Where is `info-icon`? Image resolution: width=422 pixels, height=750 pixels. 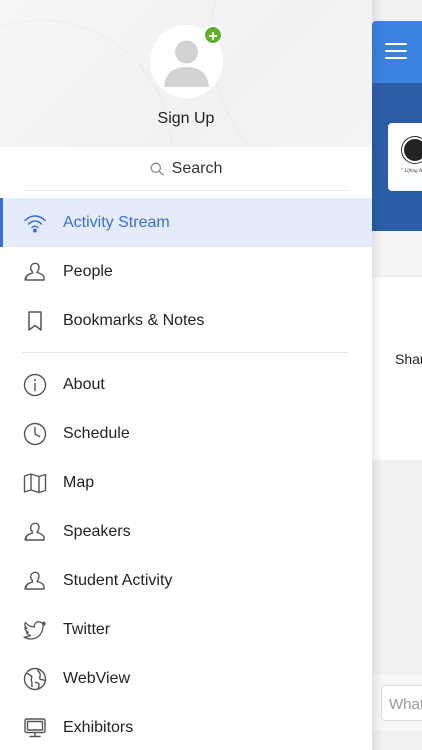
info-icon is located at coordinates (35, 385).